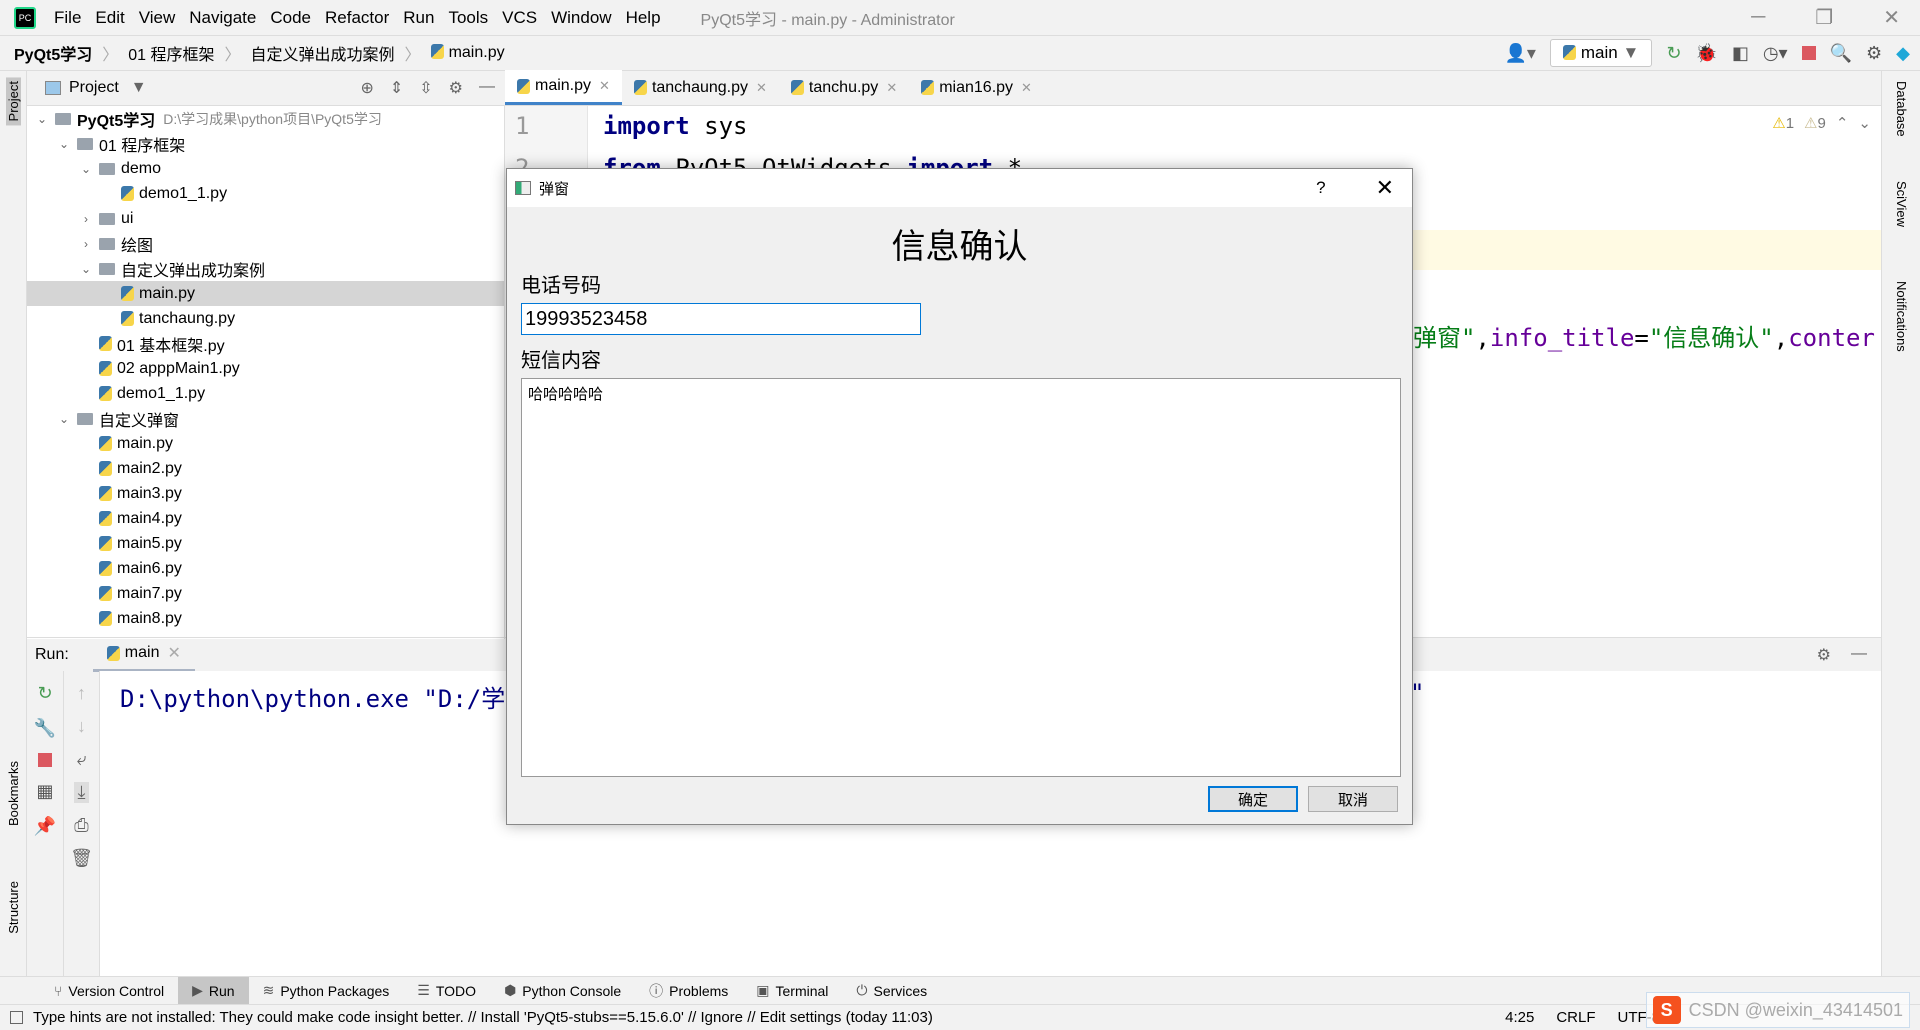 This screenshot has width=1920, height=1030. Describe the element at coordinates (563, 87) in the screenshot. I see `editor-tab: main.py ✕` at that location.